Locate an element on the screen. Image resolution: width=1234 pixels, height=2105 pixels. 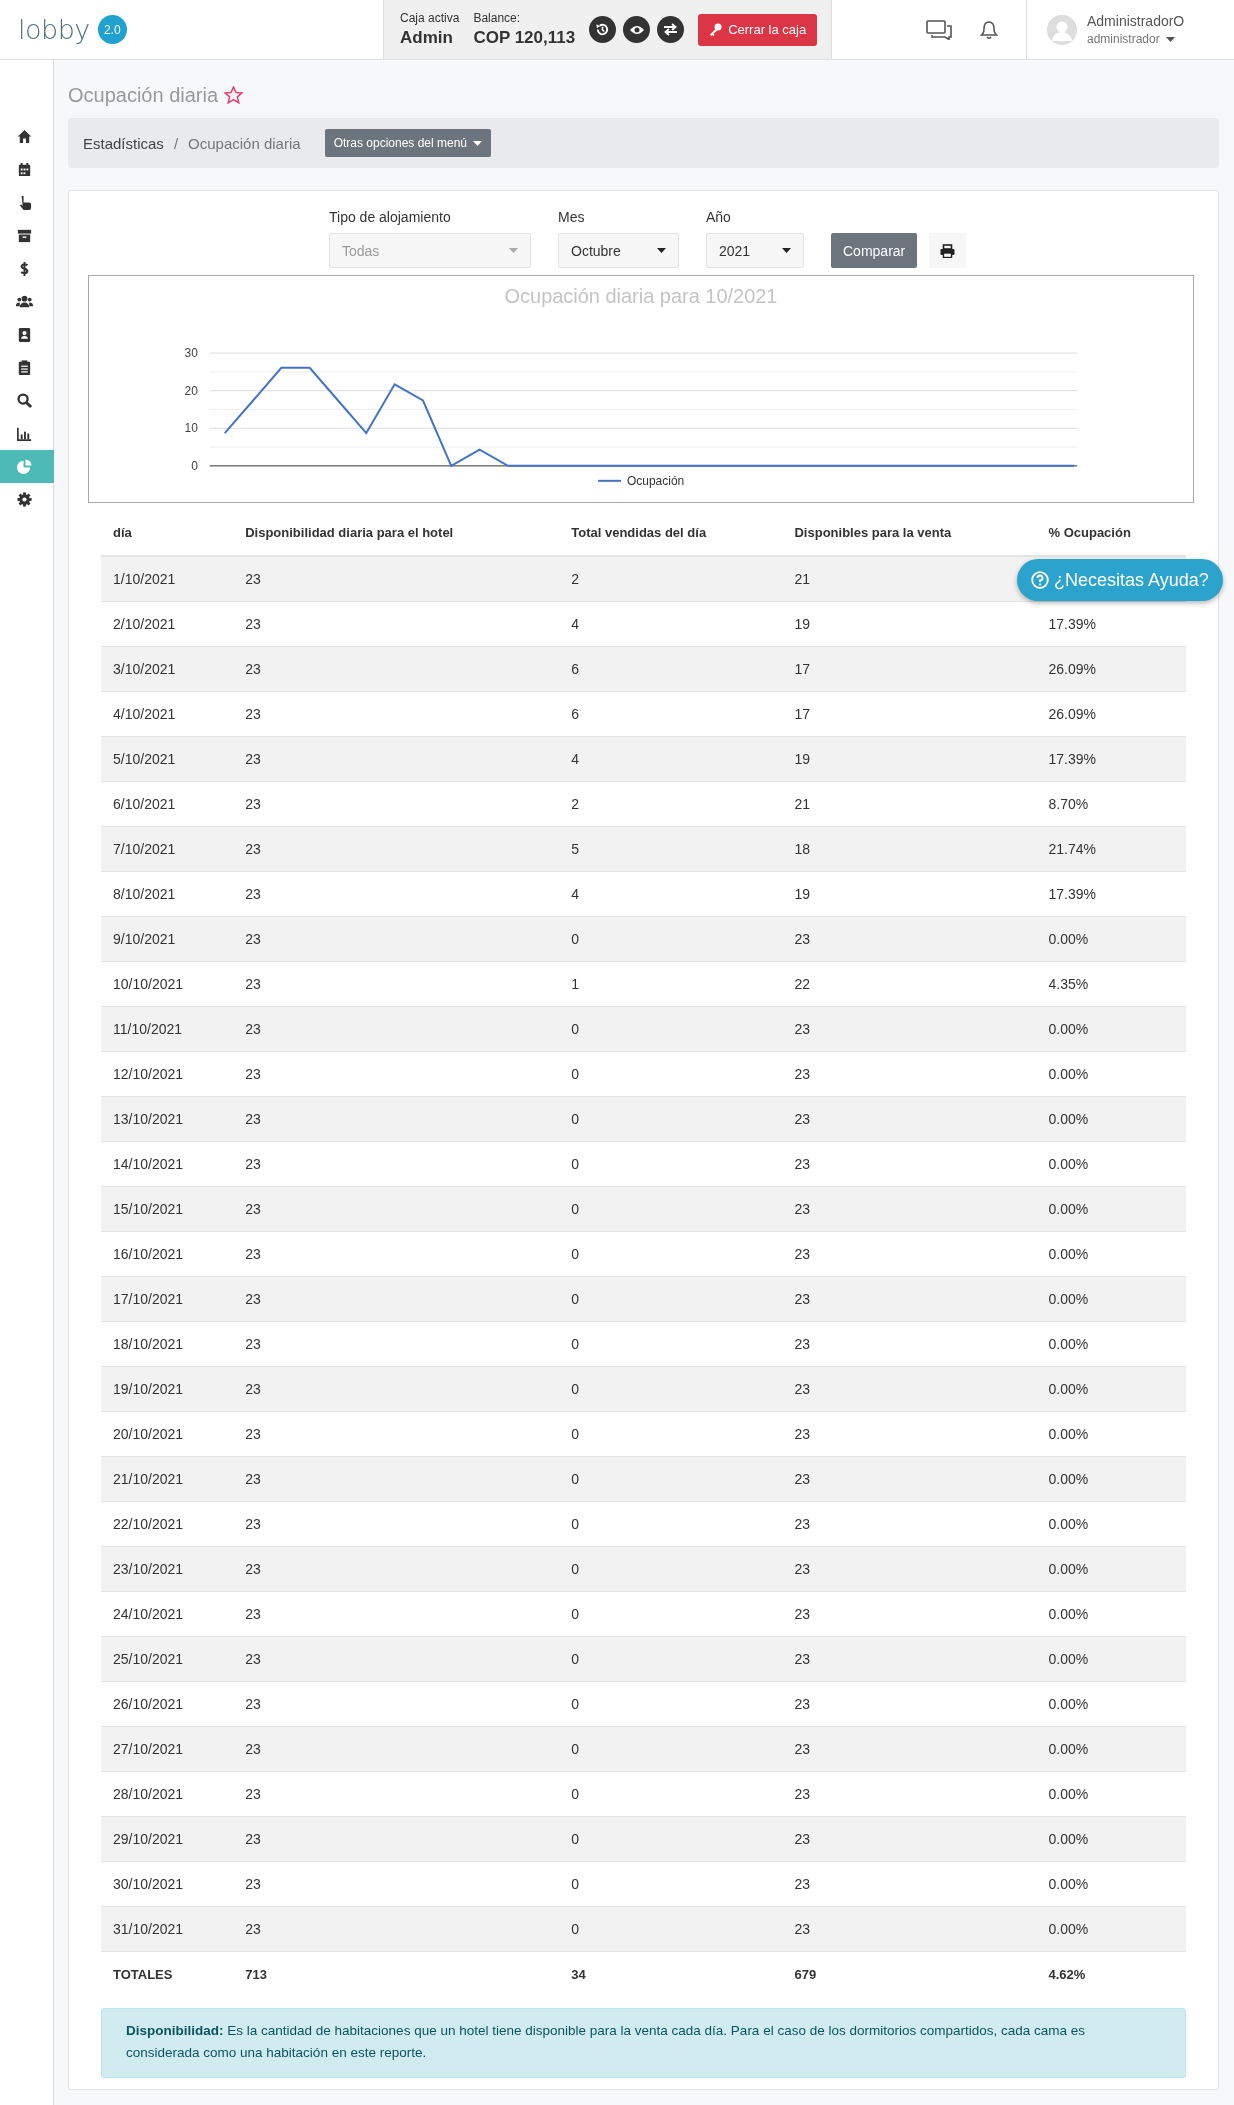
search-icon is located at coordinates (24, 400).